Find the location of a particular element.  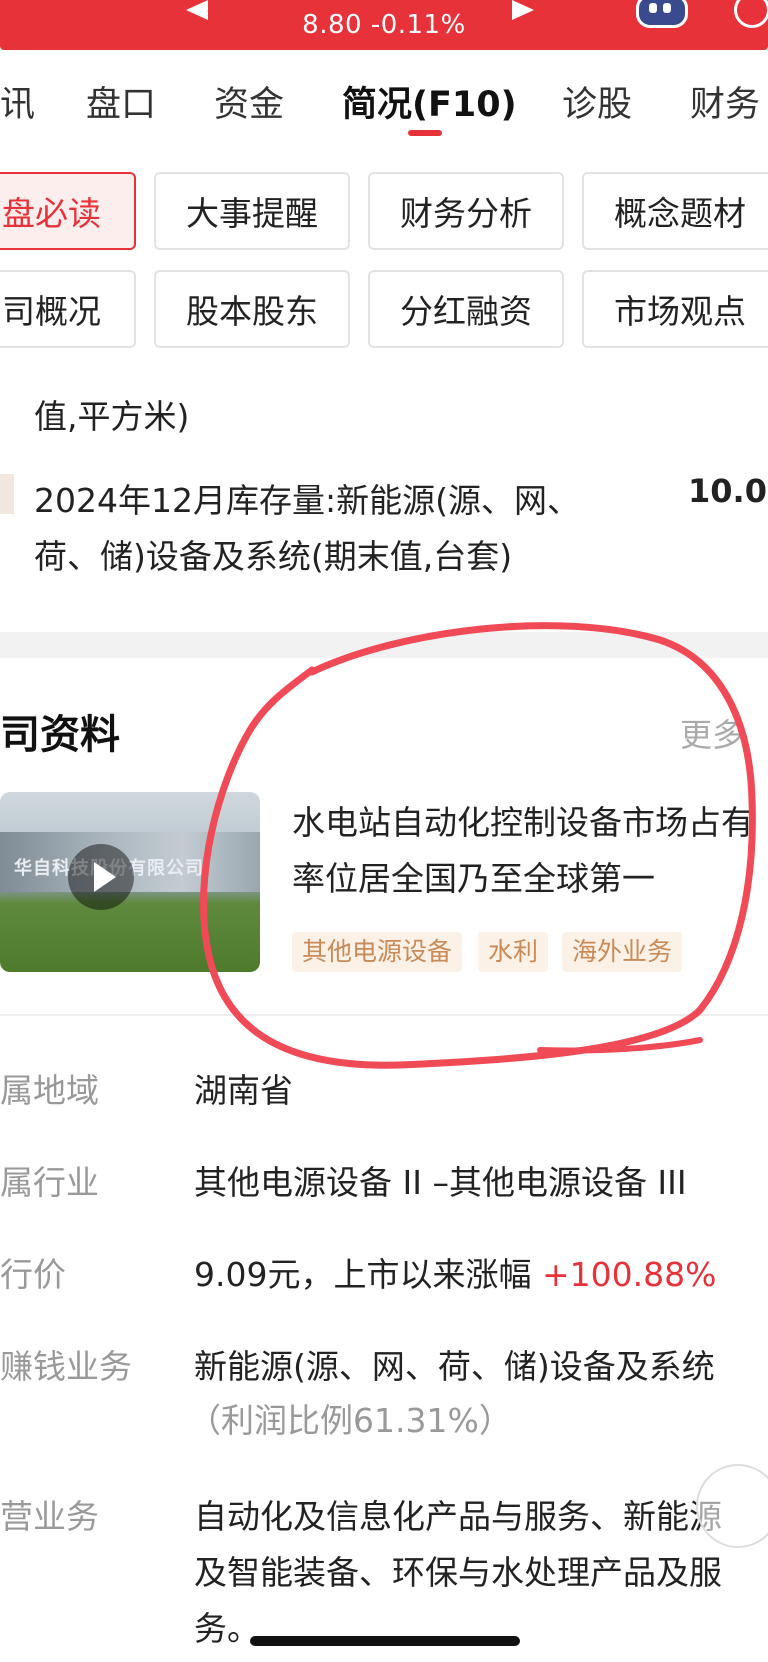

button-concept-themes: 概念题材 is located at coordinates (675, 211).